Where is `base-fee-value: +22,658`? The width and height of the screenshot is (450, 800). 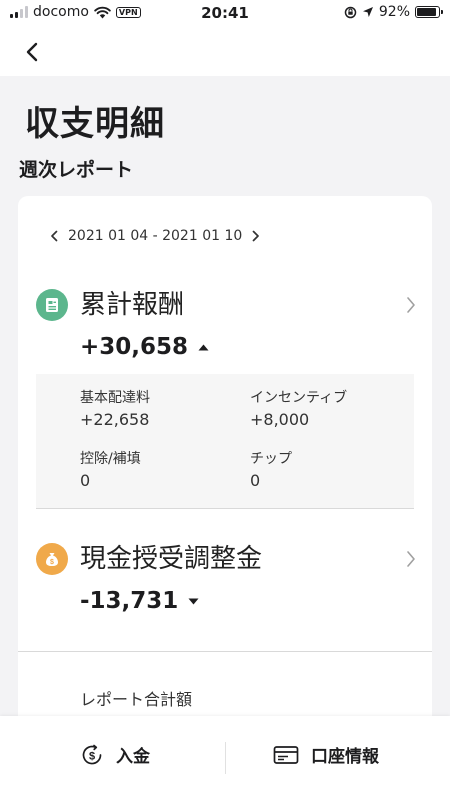
base-fee-value: +22,658 is located at coordinates (115, 419).